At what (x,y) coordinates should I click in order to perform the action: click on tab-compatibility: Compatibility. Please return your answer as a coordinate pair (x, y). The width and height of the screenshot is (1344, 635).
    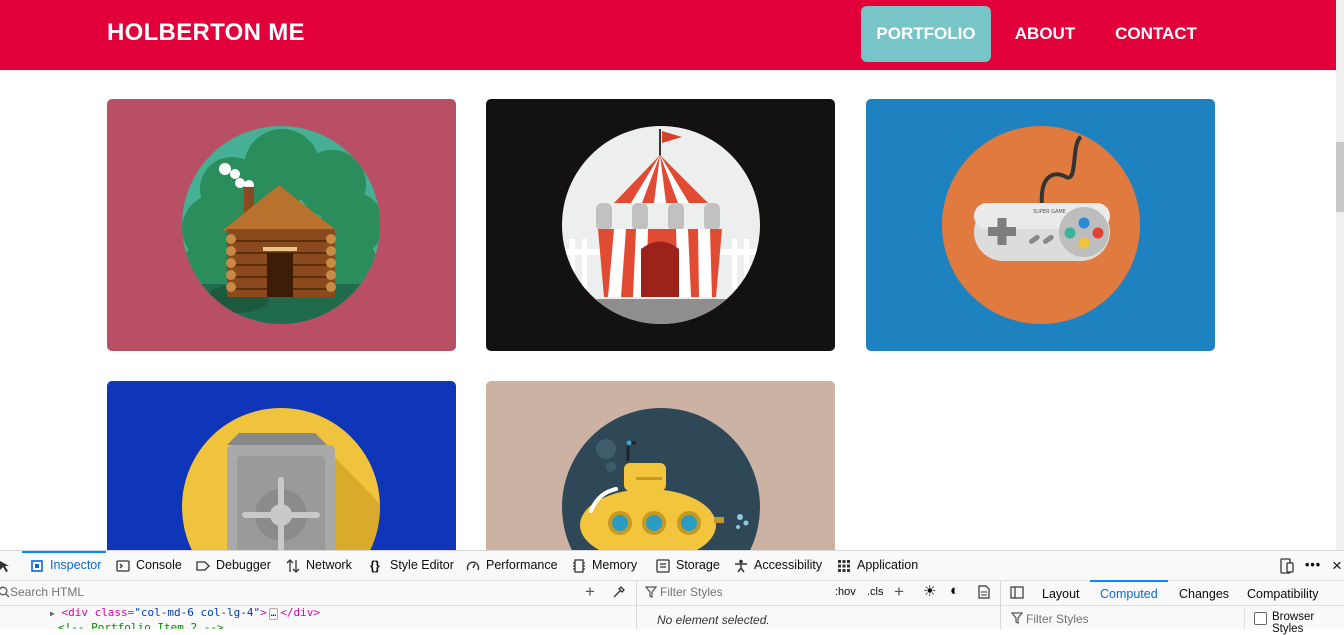
    Looking at the image, I should click on (1283, 594).